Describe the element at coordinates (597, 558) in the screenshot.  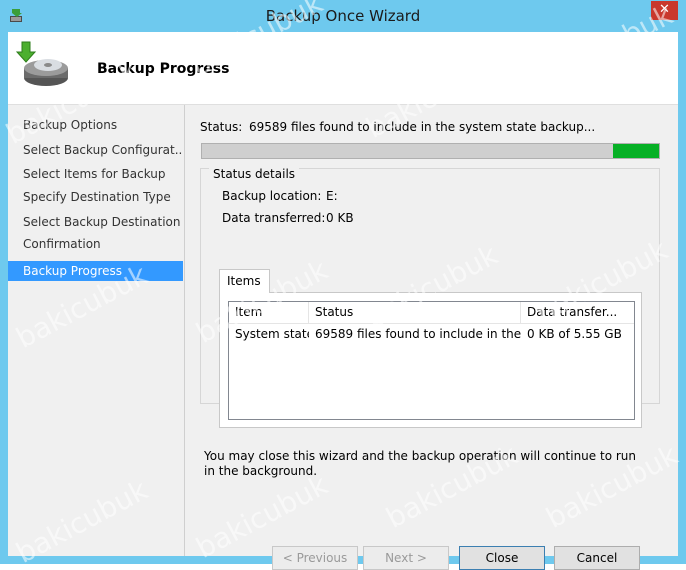
I see `cancel-button: Cancel` at that location.